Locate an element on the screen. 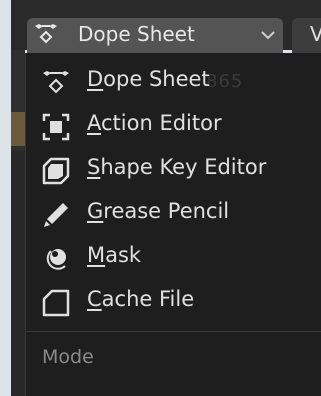  menu-item-action-editor: Action Editor is located at coordinates (173, 126).